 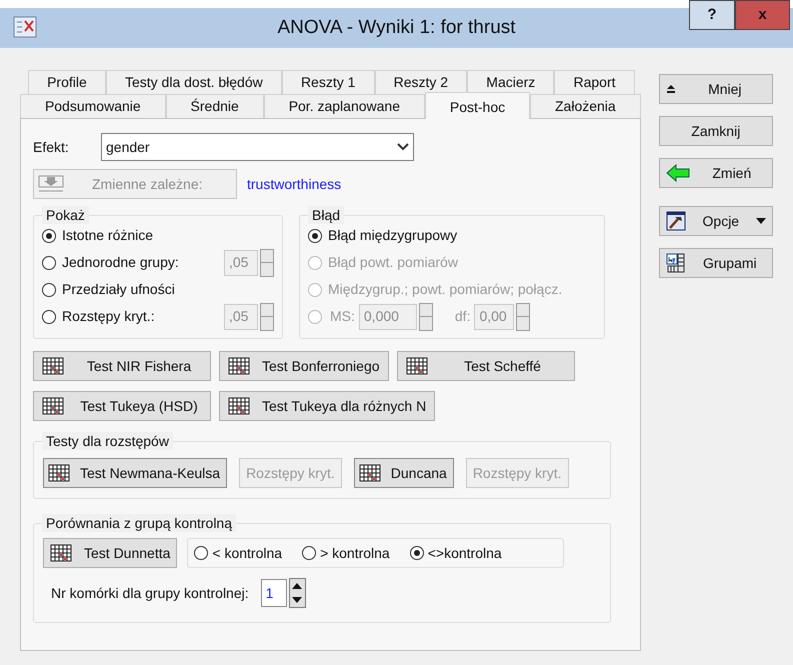 I want to click on control-cell-label: Nr komórki dla grupy kontrolnej:, so click(x=150, y=593).